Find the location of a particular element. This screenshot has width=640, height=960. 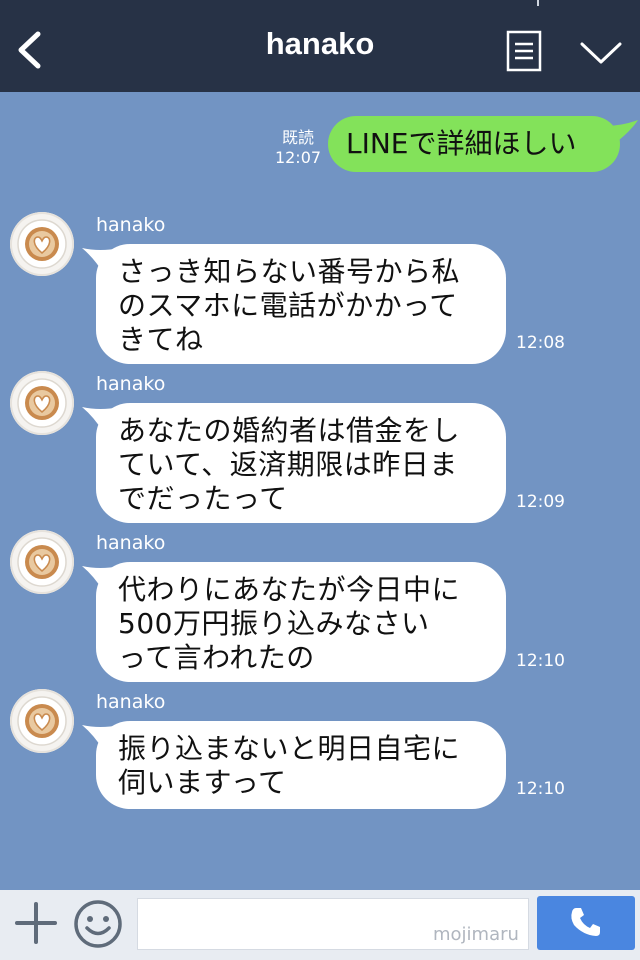

message-line: 代わりにあなたが今日中に is located at coordinates (289, 589).